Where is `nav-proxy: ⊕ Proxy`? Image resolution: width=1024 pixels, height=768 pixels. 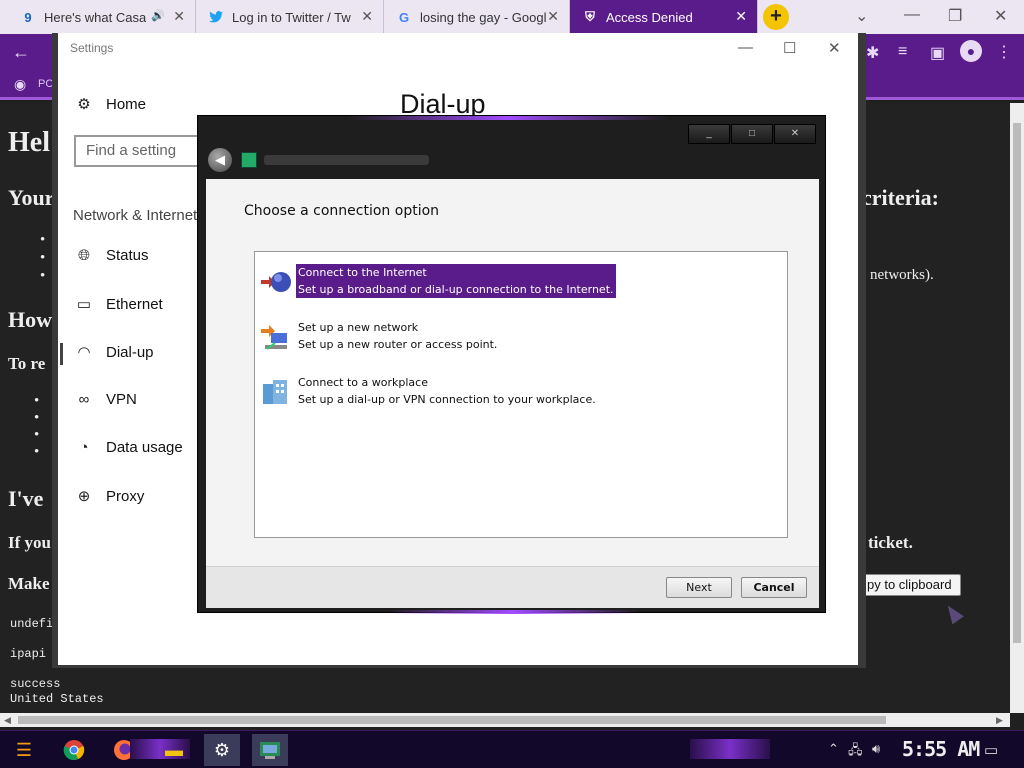
nav-proxy: ⊕ Proxy is located at coordinates (109, 496).